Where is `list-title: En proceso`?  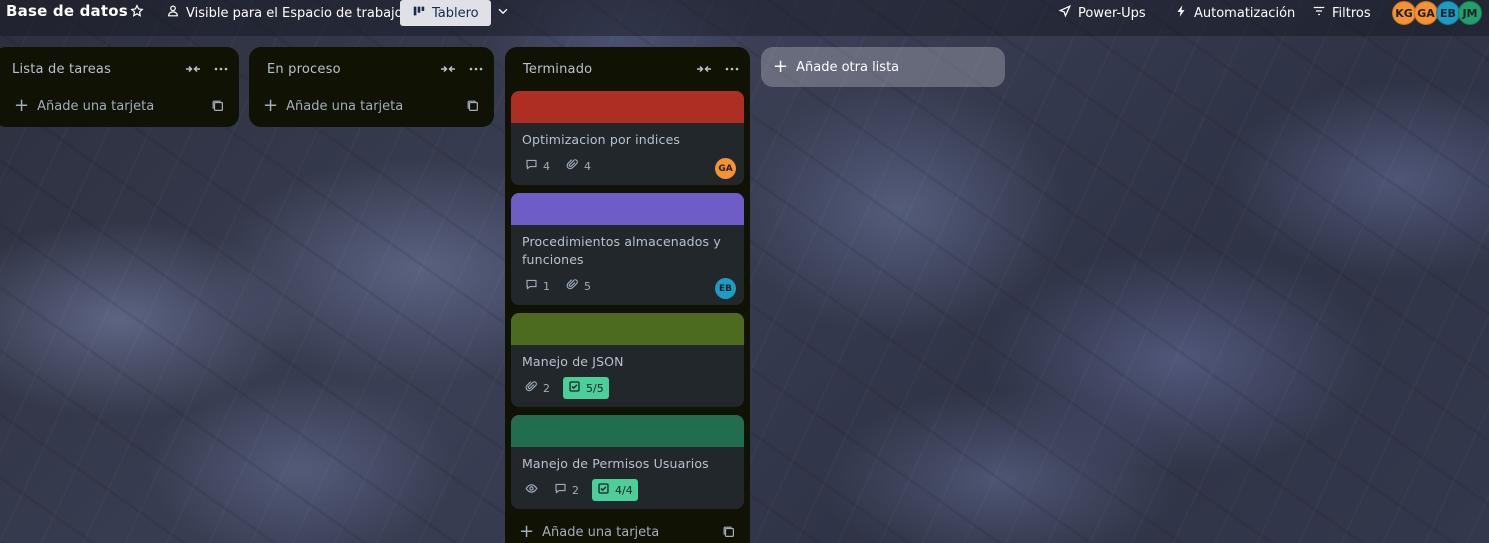
list-title: En proceso is located at coordinates (304, 69).